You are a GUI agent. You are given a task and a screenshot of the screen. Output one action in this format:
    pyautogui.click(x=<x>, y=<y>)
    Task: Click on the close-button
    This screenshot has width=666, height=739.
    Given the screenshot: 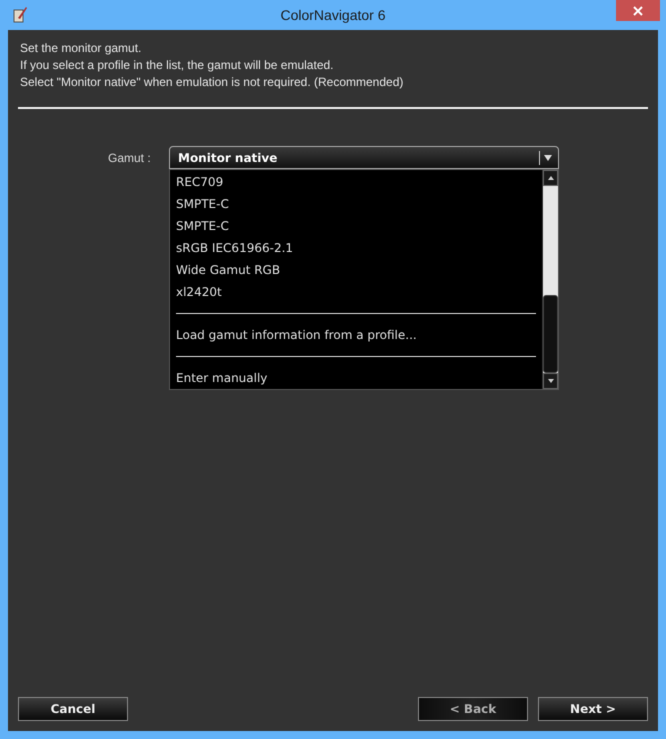 What is the action you would take?
    pyautogui.click(x=638, y=10)
    